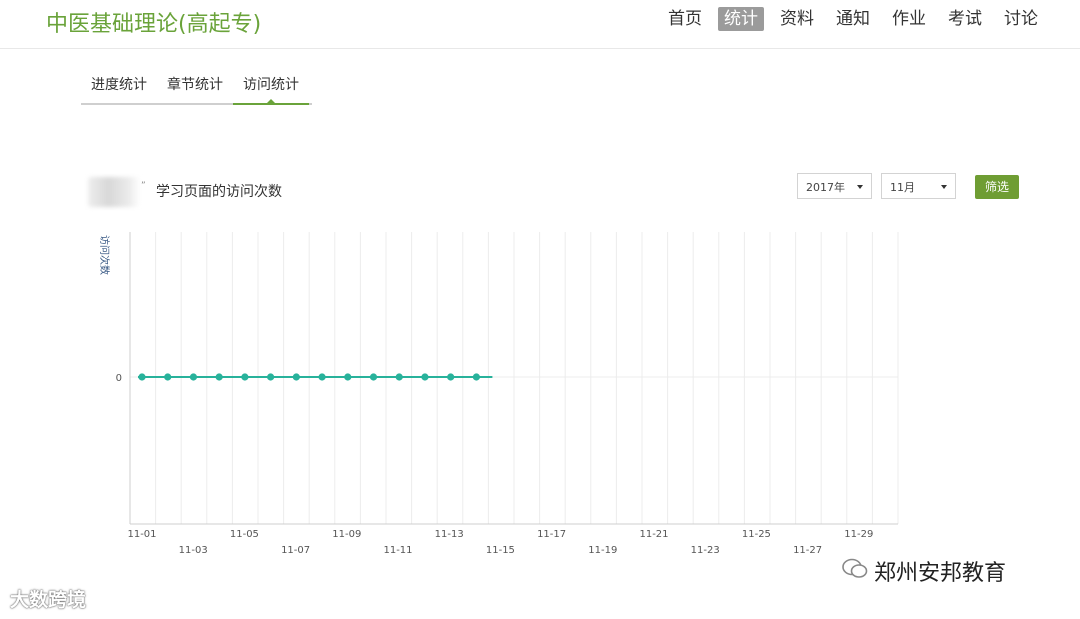 The width and height of the screenshot is (1080, 619). I want to click on x-tick-label: 11-15, so click(500, 550).